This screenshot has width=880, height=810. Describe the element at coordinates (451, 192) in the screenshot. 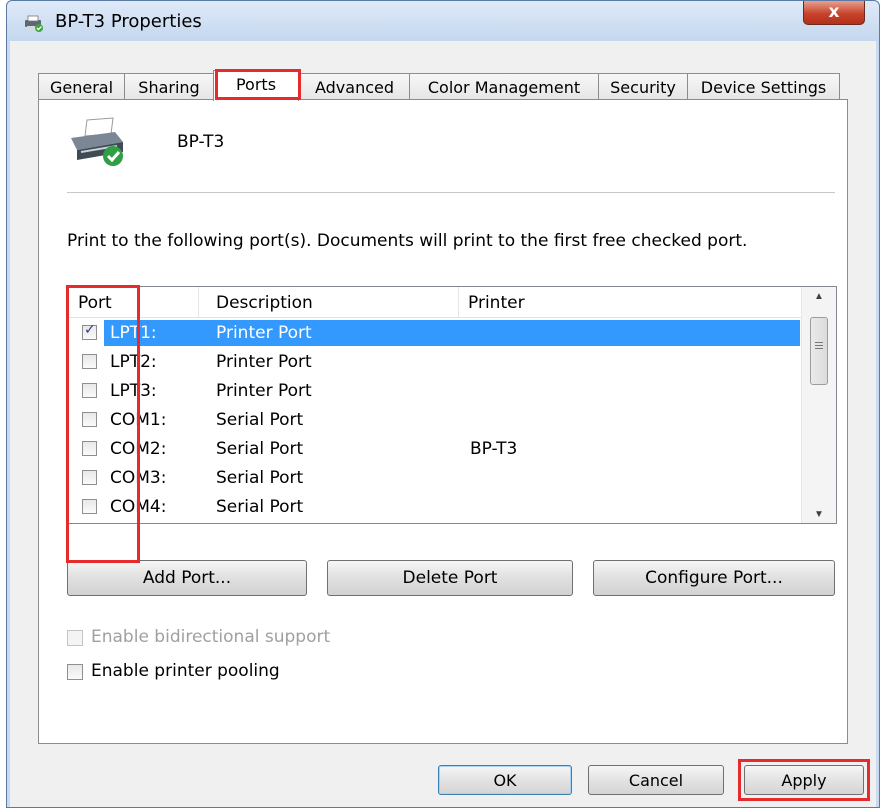

I see `separator` at that location.